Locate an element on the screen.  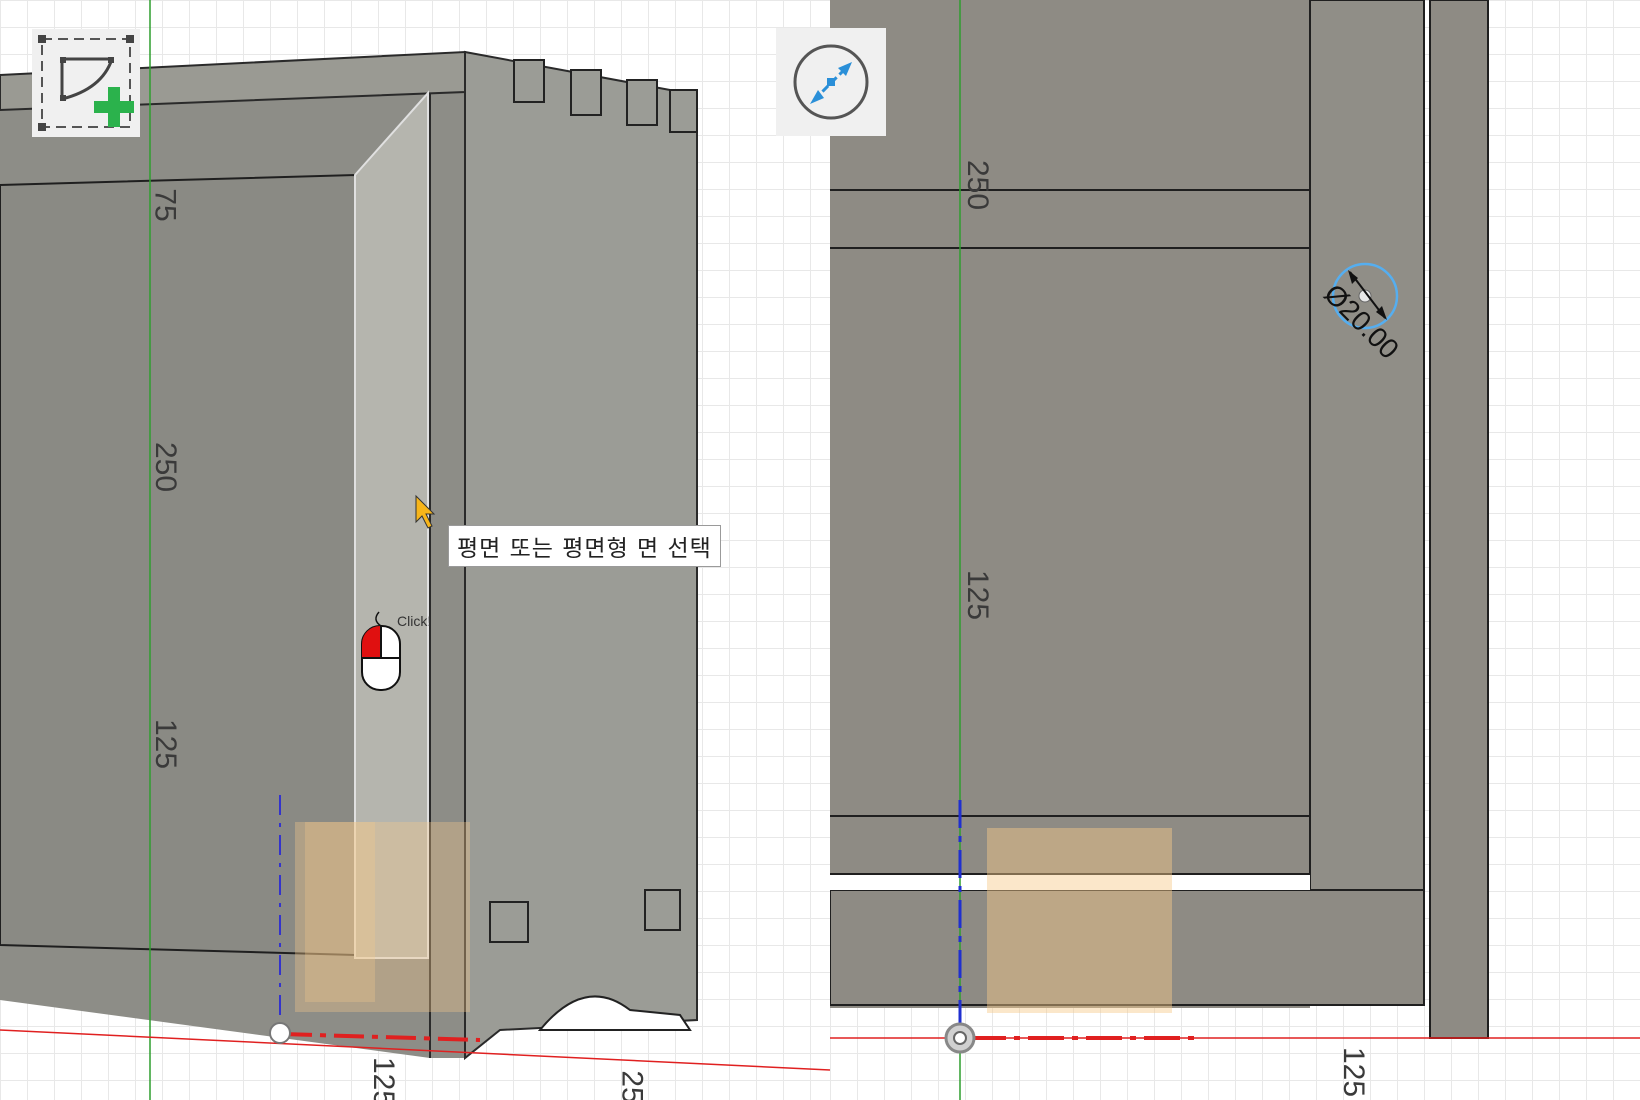
vertical-post is located at coordinates (1367, 445).